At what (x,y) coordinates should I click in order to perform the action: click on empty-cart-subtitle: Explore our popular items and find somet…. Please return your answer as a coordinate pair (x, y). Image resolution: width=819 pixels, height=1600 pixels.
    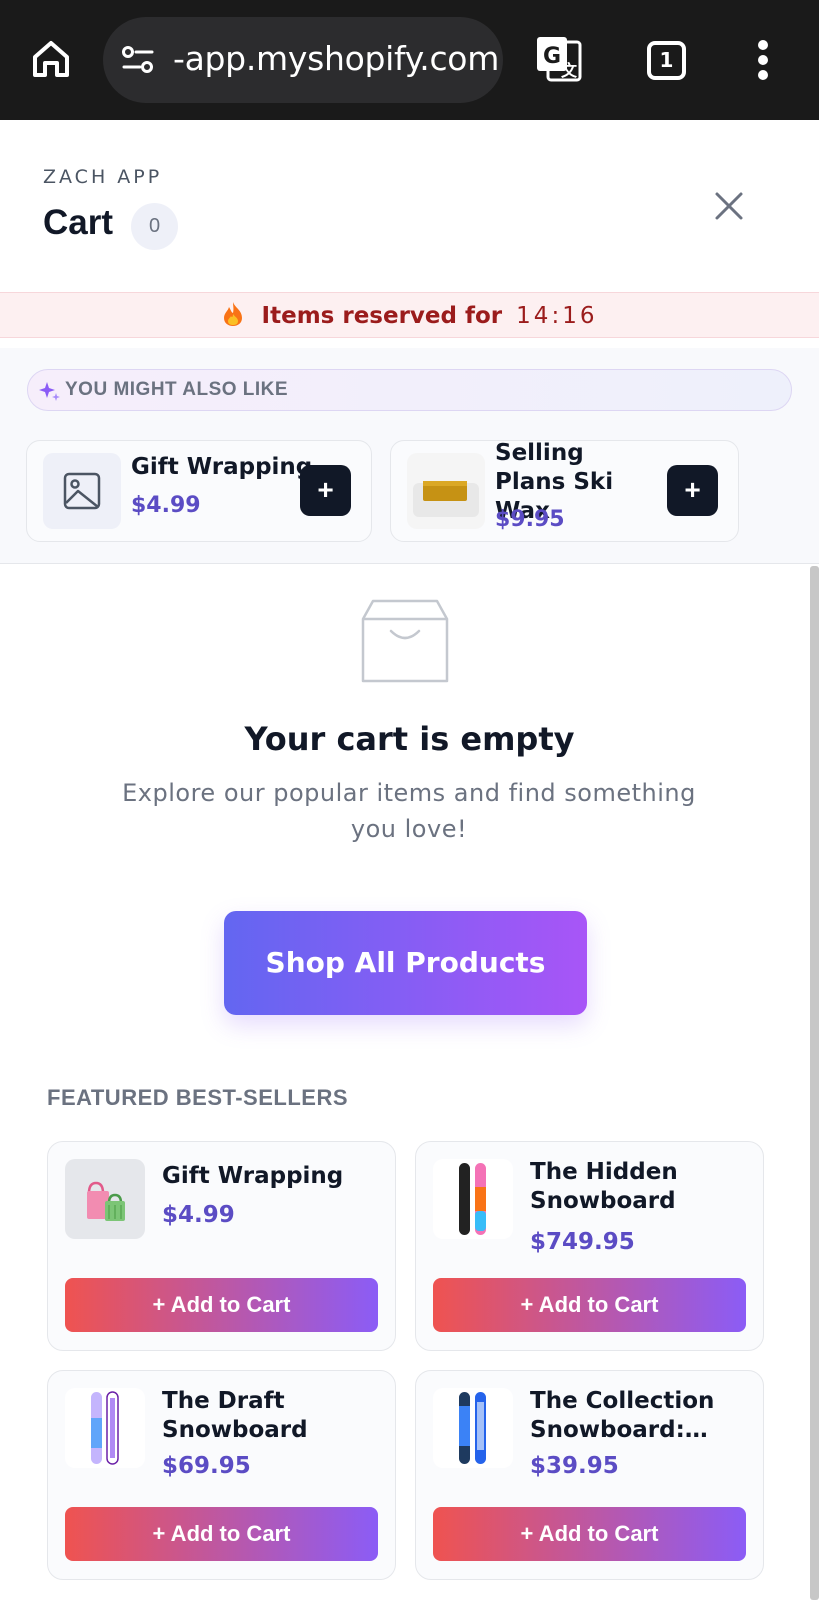
    Looking at the image, I should click on (409, 811).